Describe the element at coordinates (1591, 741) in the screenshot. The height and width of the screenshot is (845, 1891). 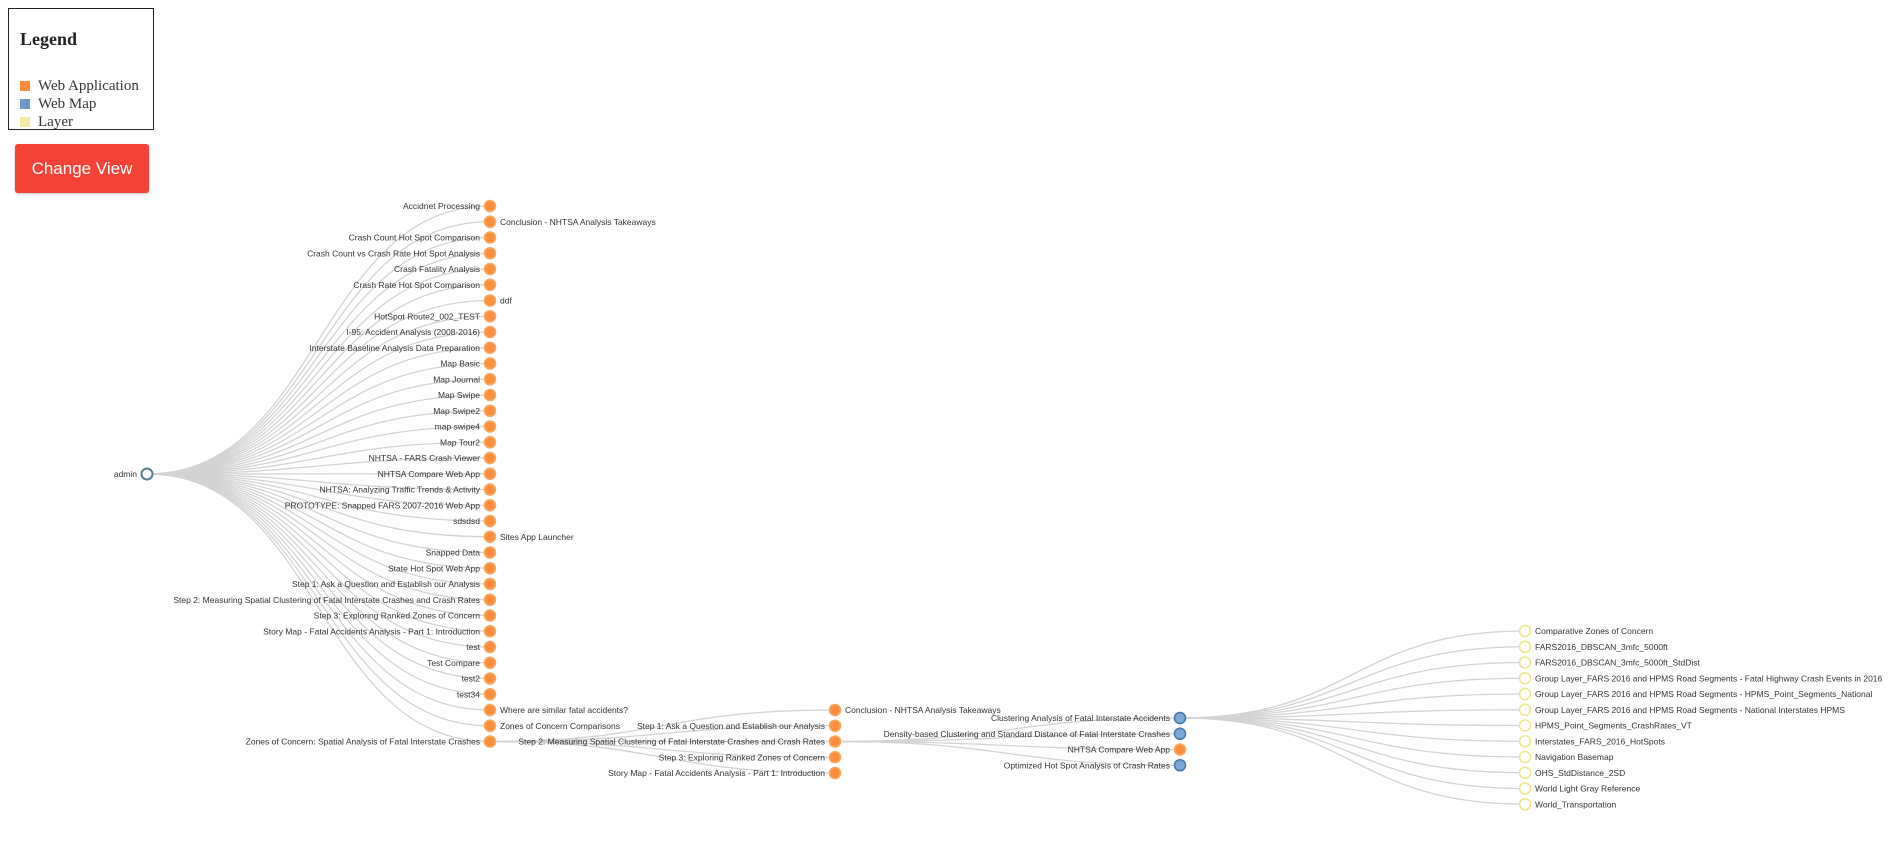
I see `tree-node-layer-interstates-fars-2016-hotspots: Interstates_FARS_2016_HotSpots` at that location.